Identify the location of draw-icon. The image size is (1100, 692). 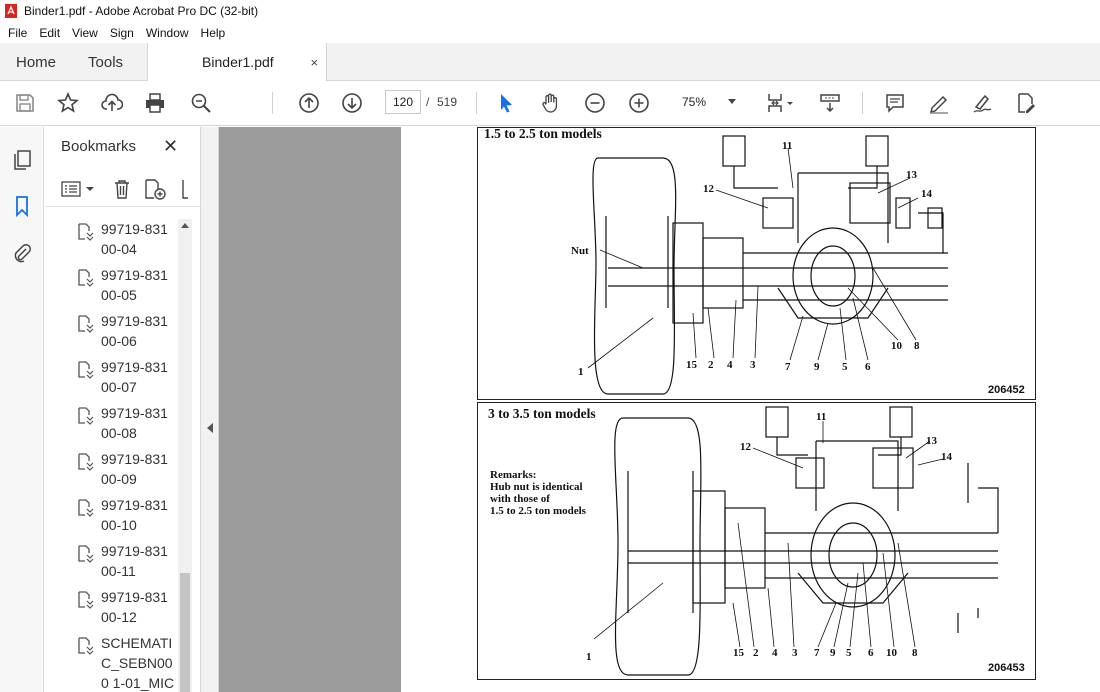
(982, 103).